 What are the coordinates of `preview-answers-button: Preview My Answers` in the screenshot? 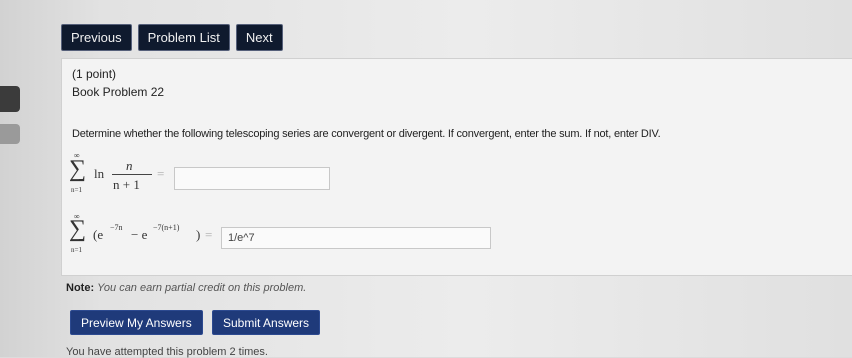 It's located at (136, 322).